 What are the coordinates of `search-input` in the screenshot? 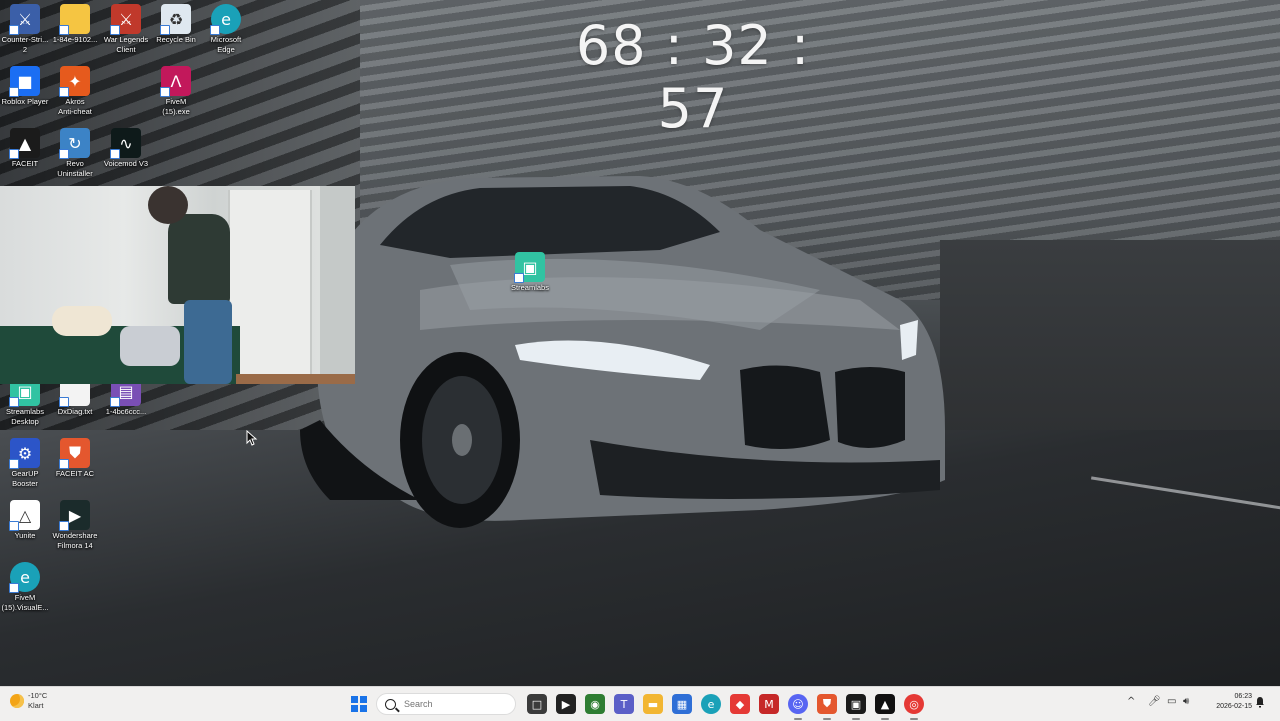 It's located at (454, 704).